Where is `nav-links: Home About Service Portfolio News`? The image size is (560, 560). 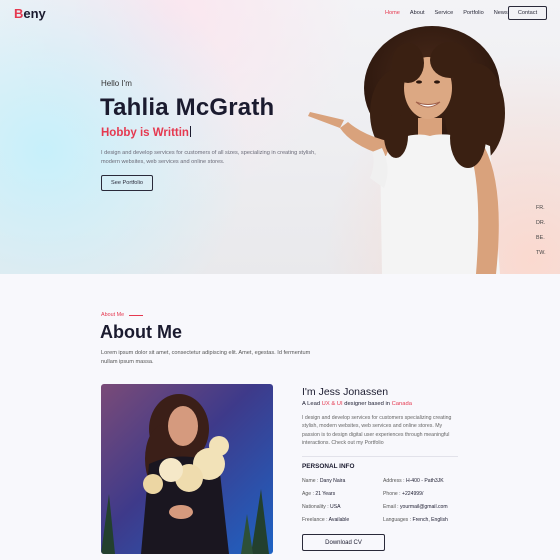
nav-links: Home About Service Portfolio News is located at coordinates (446, 13).